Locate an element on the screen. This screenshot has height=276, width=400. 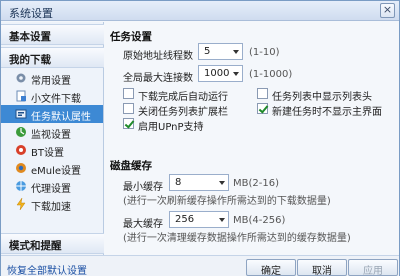
checkbox-label: 新建任务时不显示主界面 is located at coordinates (327, 112).